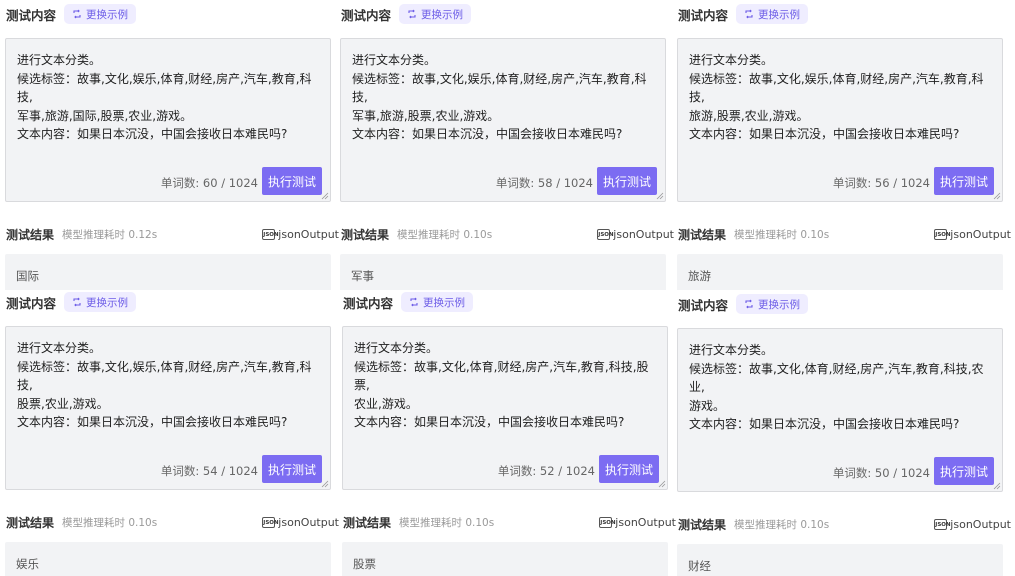 The height and width of the screenshot is (576, 1015). I want to click on word-count: 单词数: 60 / 1024, so click(209, 183).